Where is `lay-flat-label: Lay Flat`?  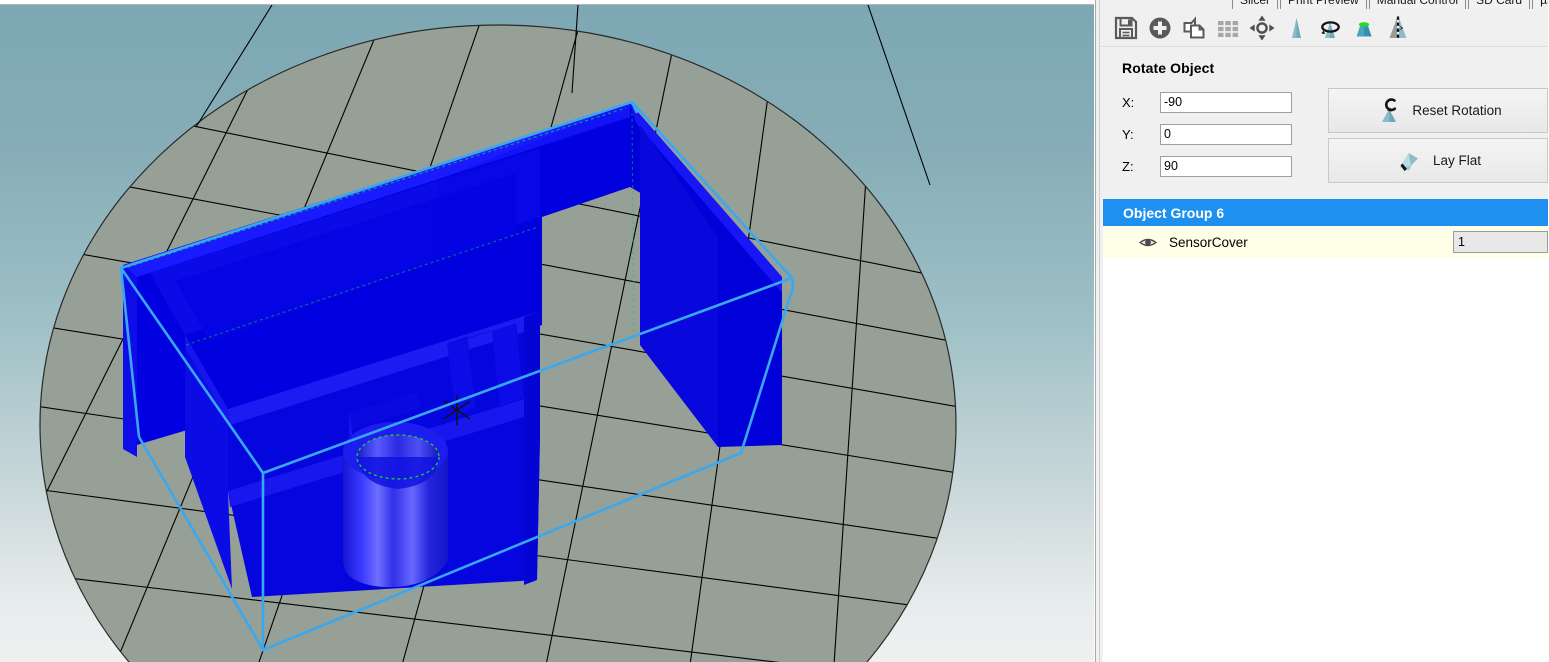 lay-flat-label: Lay Flat is located at coordinates (1457, 160).